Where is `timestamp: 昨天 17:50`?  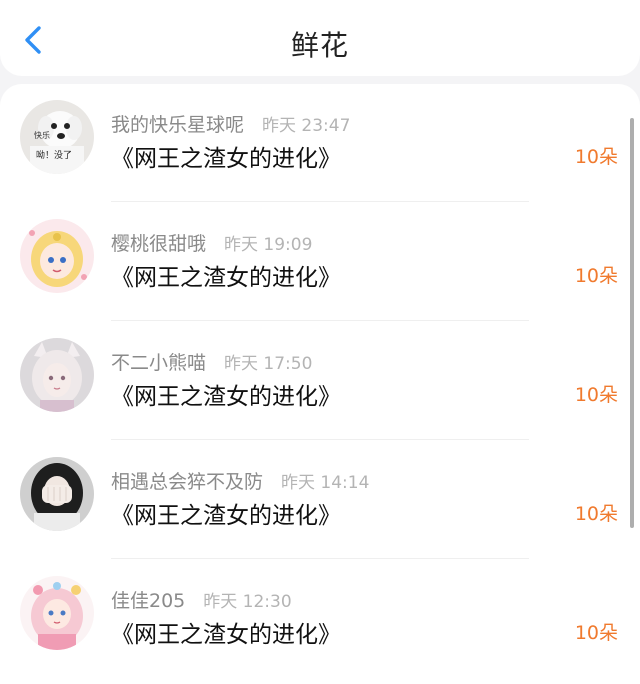 timestamp: 昨天 17:50 is located at coordinates (268, 364).